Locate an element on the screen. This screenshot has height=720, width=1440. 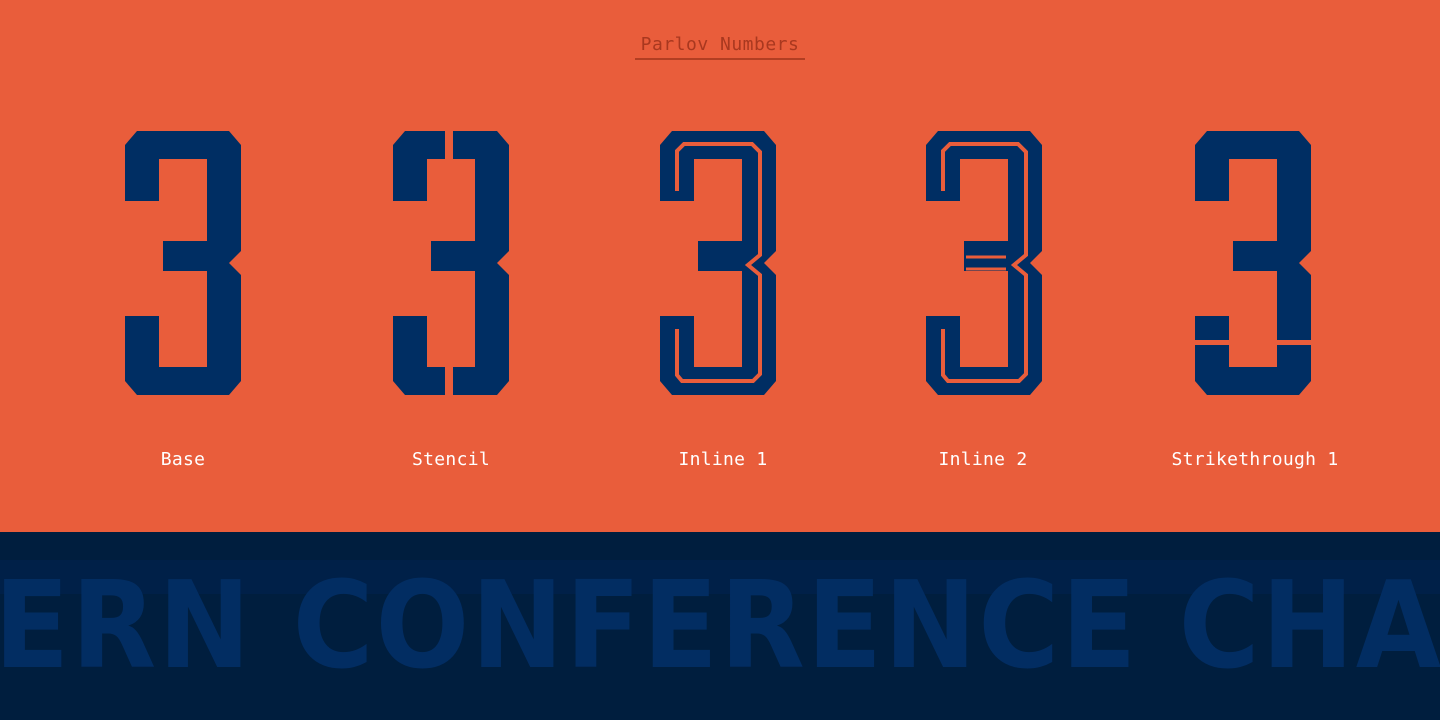
glyph-base-svg is located at coordinates (183, 263).